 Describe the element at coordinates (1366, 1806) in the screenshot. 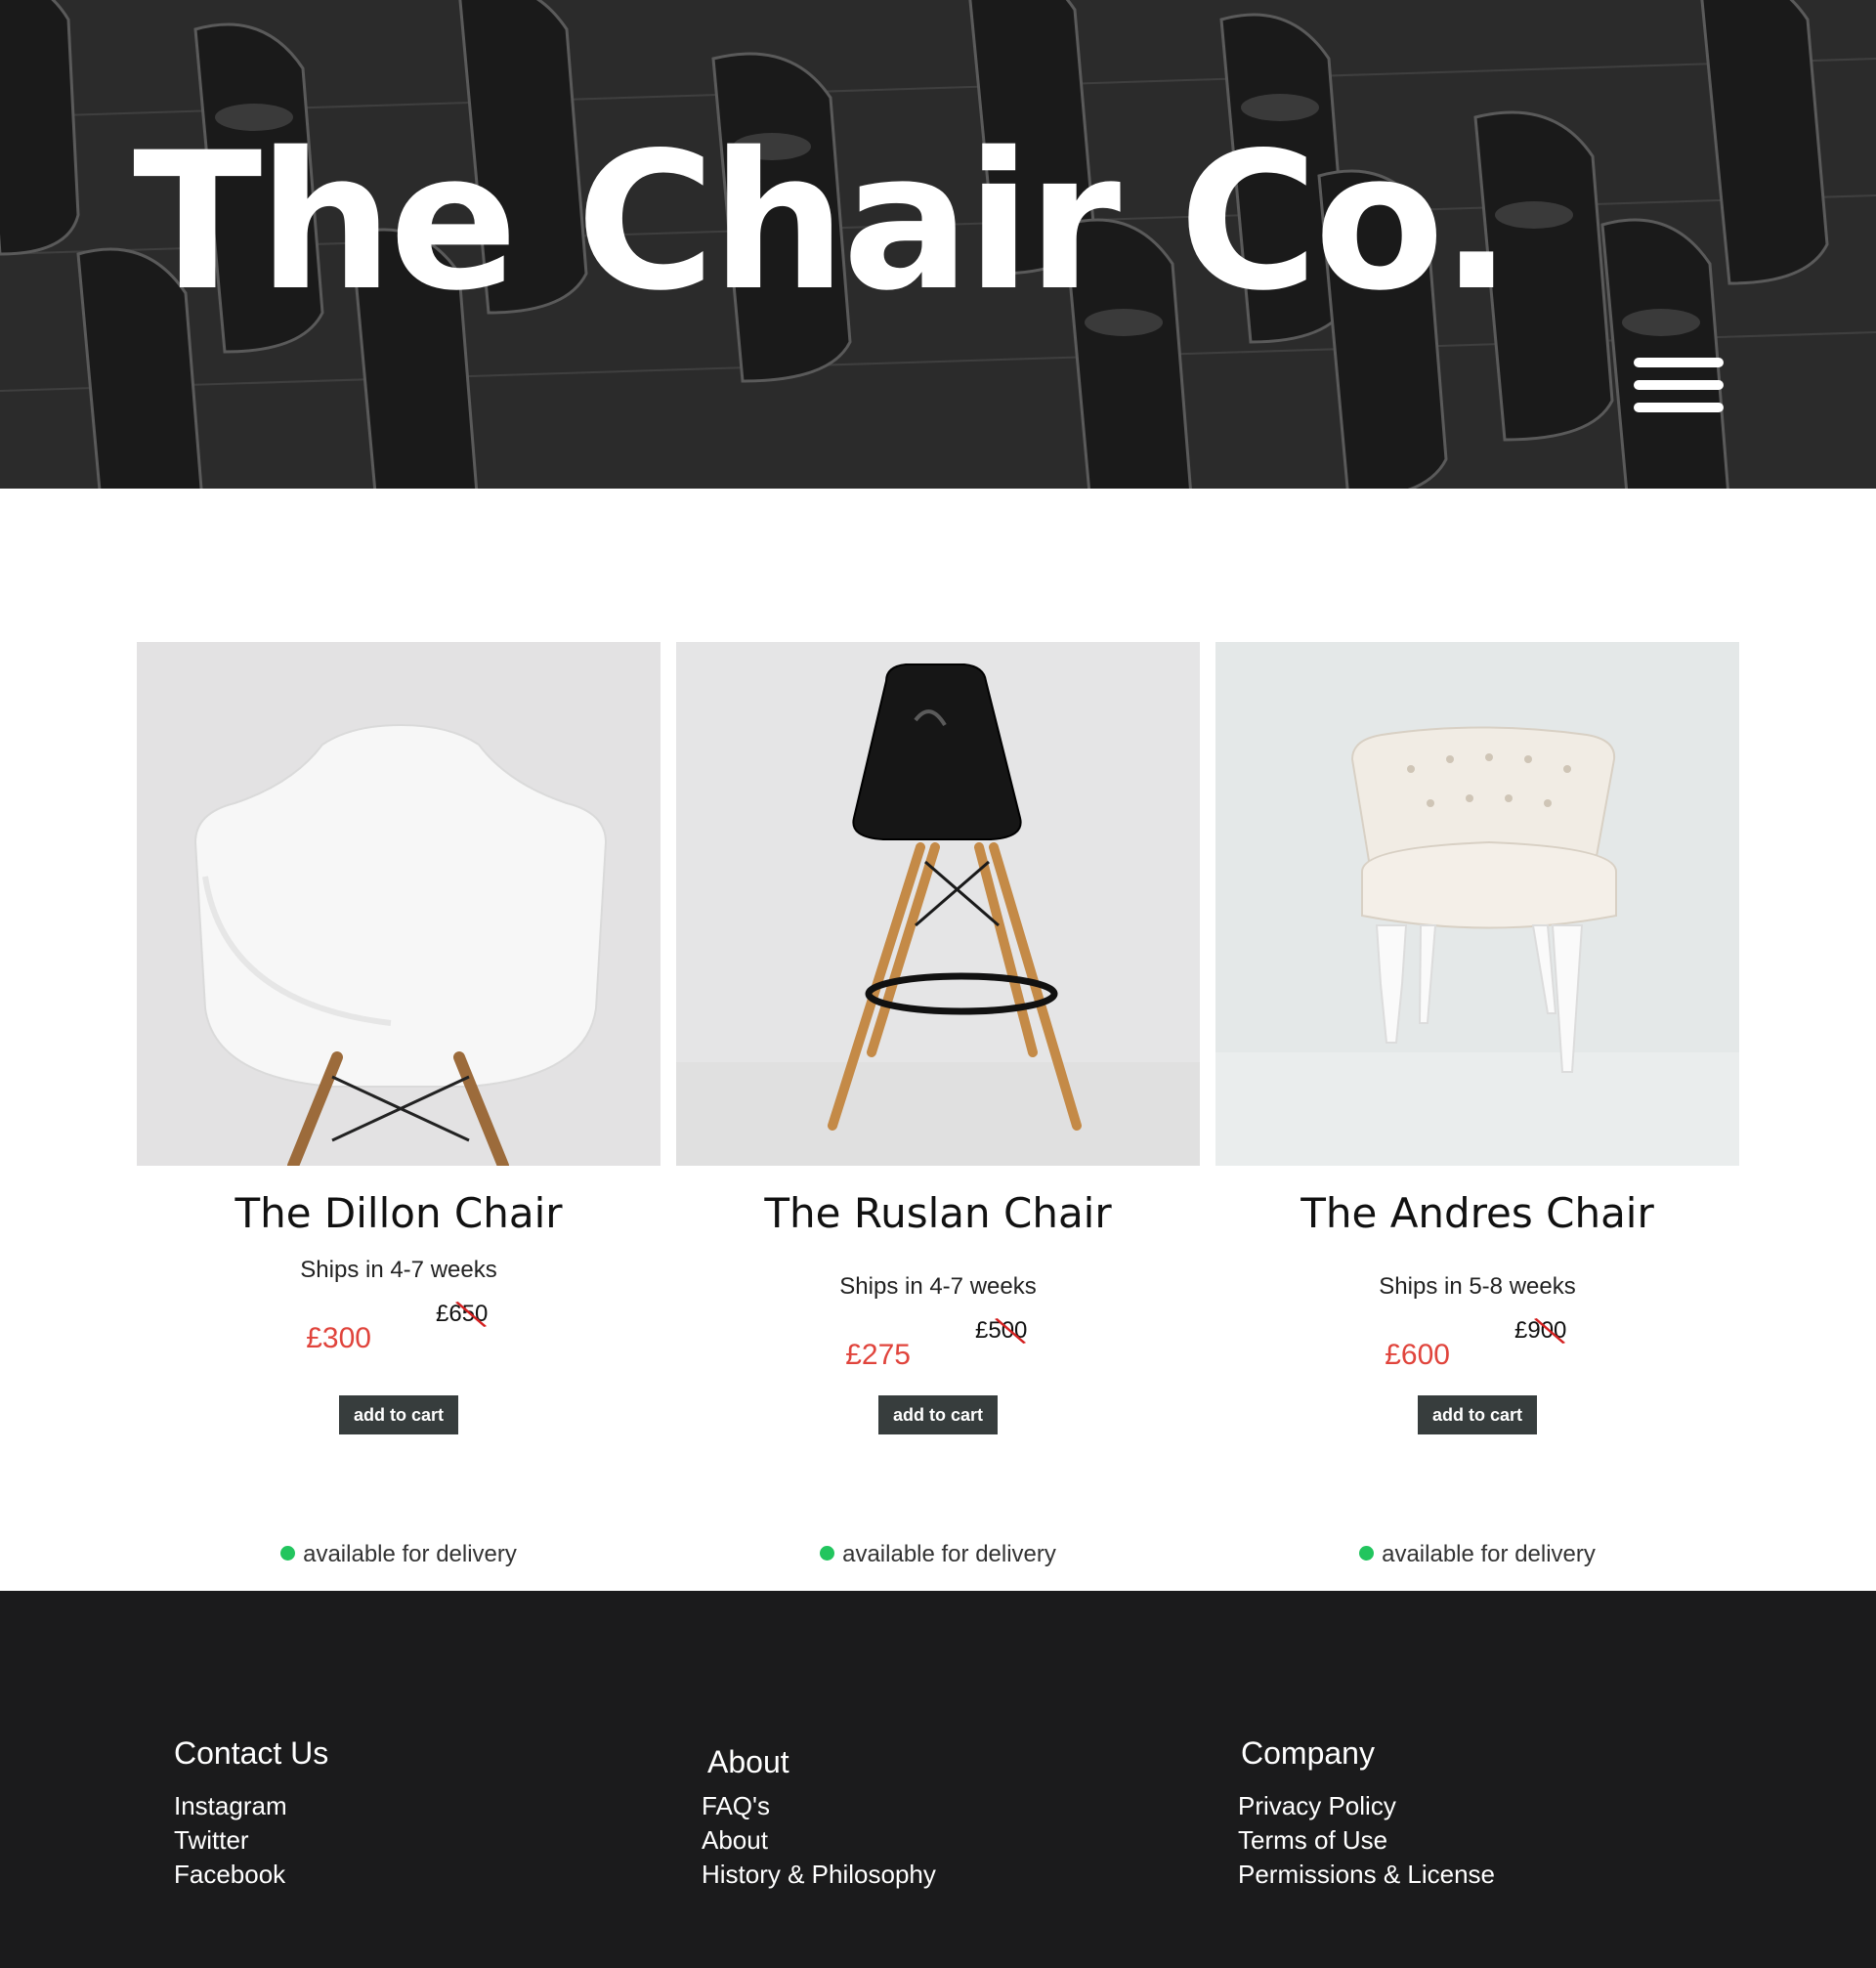

I see `footer-link-privacy-policy: Privacy Policy` at that location.